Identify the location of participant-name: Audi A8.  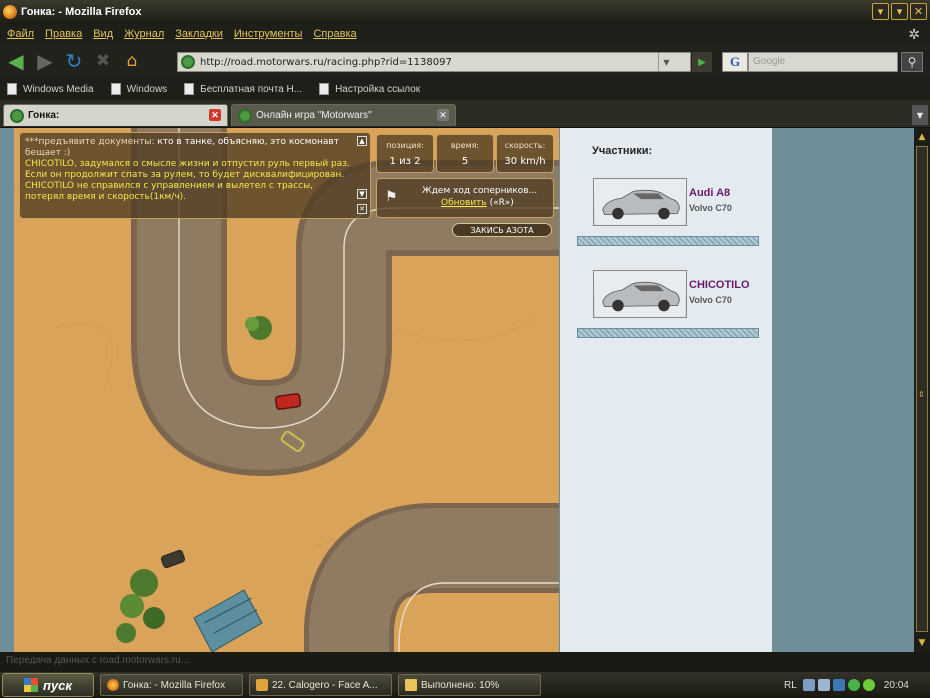
(709, 193).